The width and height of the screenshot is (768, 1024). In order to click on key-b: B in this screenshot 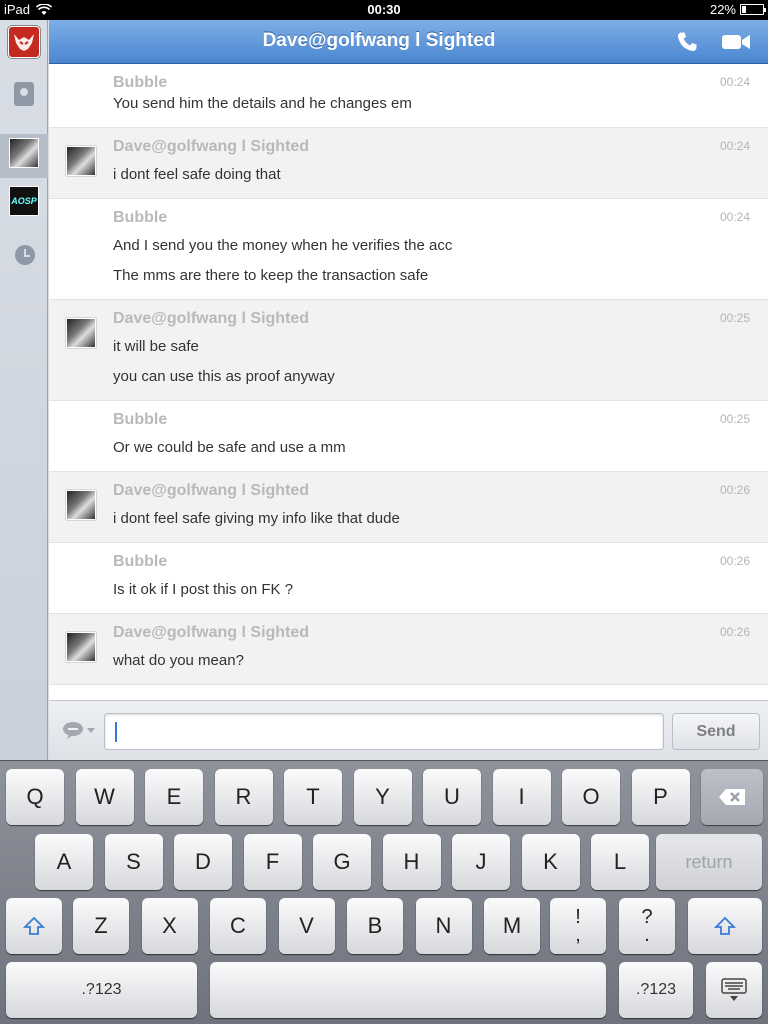, I will do `click(375, 926)`.